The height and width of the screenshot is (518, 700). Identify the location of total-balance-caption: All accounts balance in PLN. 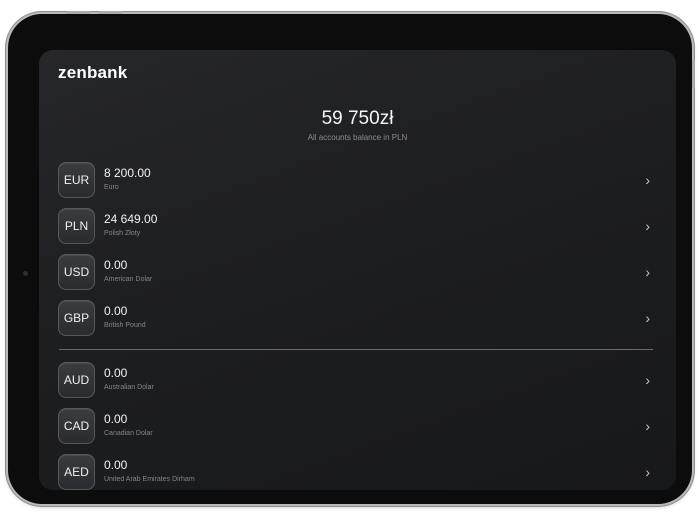
(357, 137).